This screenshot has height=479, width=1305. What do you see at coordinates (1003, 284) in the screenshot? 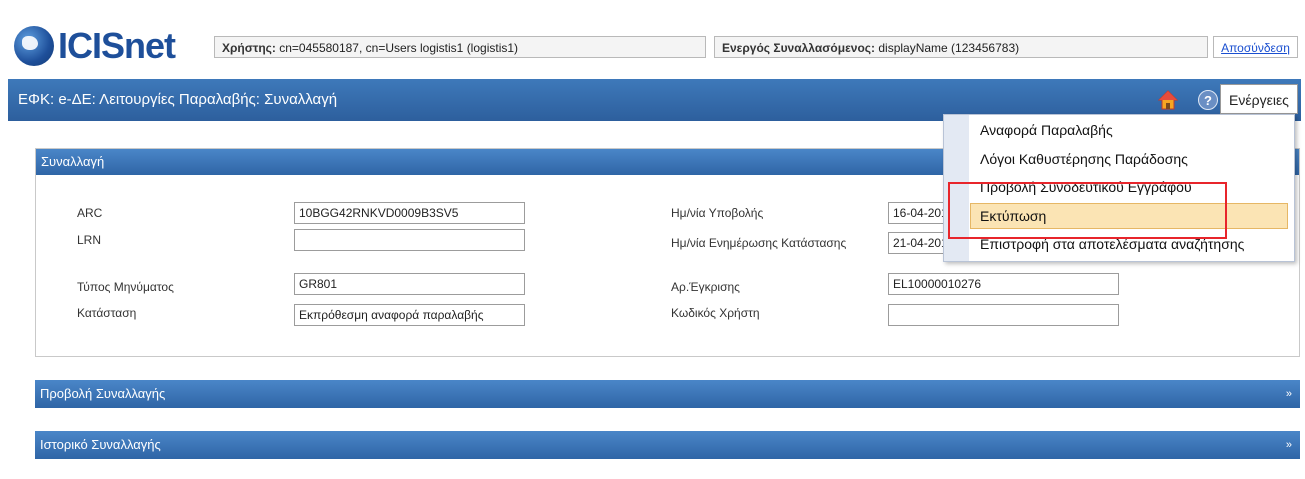
I see `approval-number-field: EL10000010276` at bounding box center [1003, 284].